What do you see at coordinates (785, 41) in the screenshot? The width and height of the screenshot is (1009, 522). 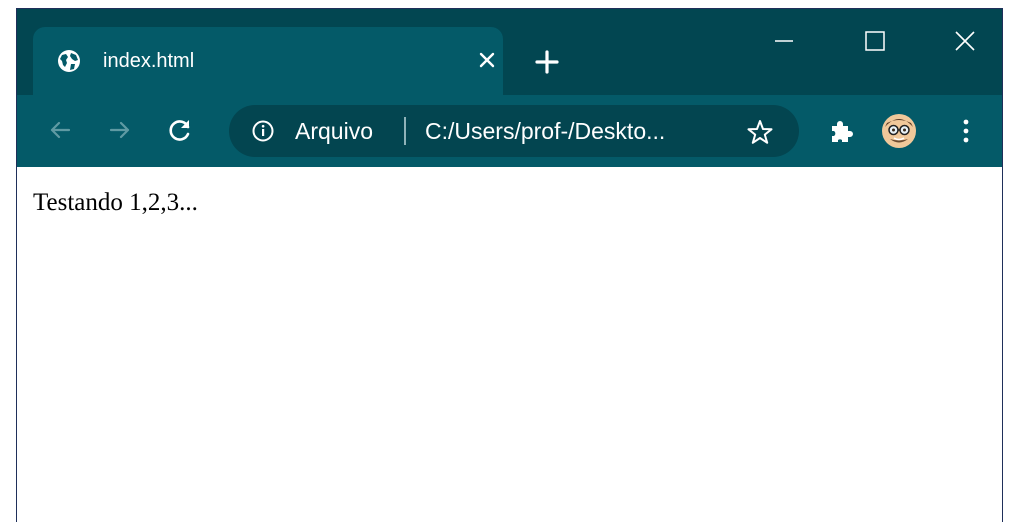 I see `minimize-button` at bounding box center [785, 41].